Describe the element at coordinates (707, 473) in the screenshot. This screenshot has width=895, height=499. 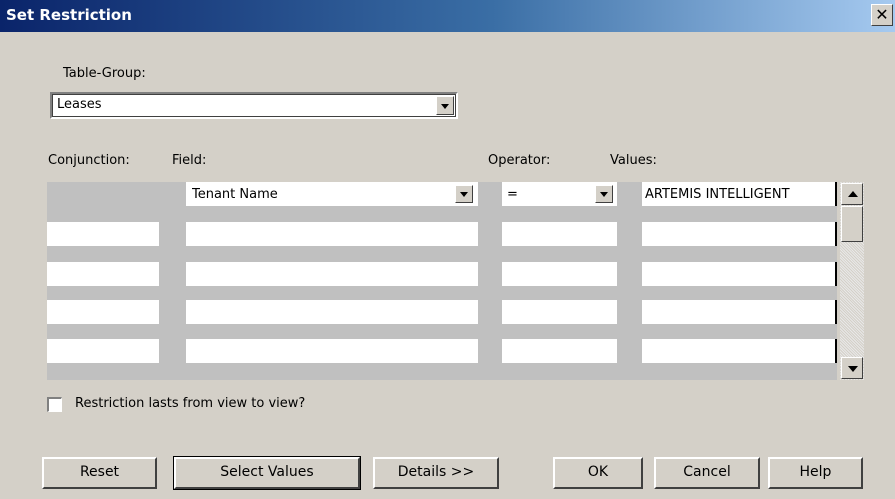
I see `cancel-button: Cancel` at that location.